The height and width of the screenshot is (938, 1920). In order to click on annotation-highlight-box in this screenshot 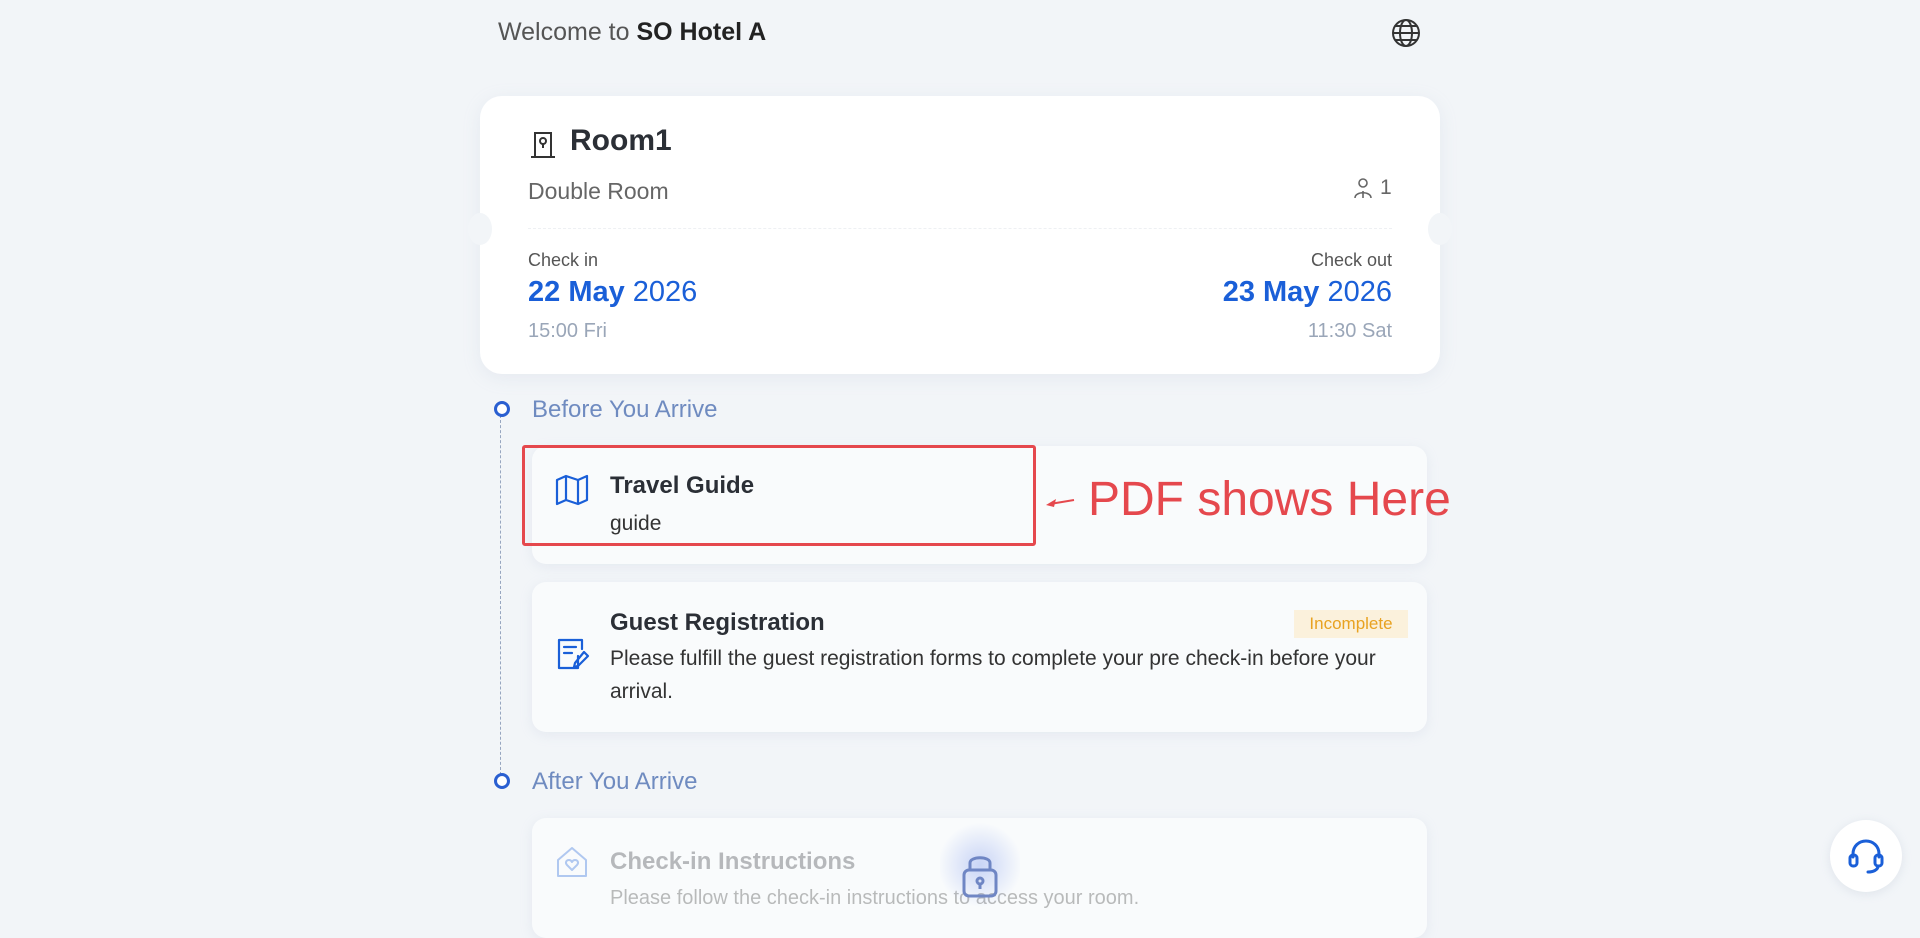, I will do `click(779, 495)`.